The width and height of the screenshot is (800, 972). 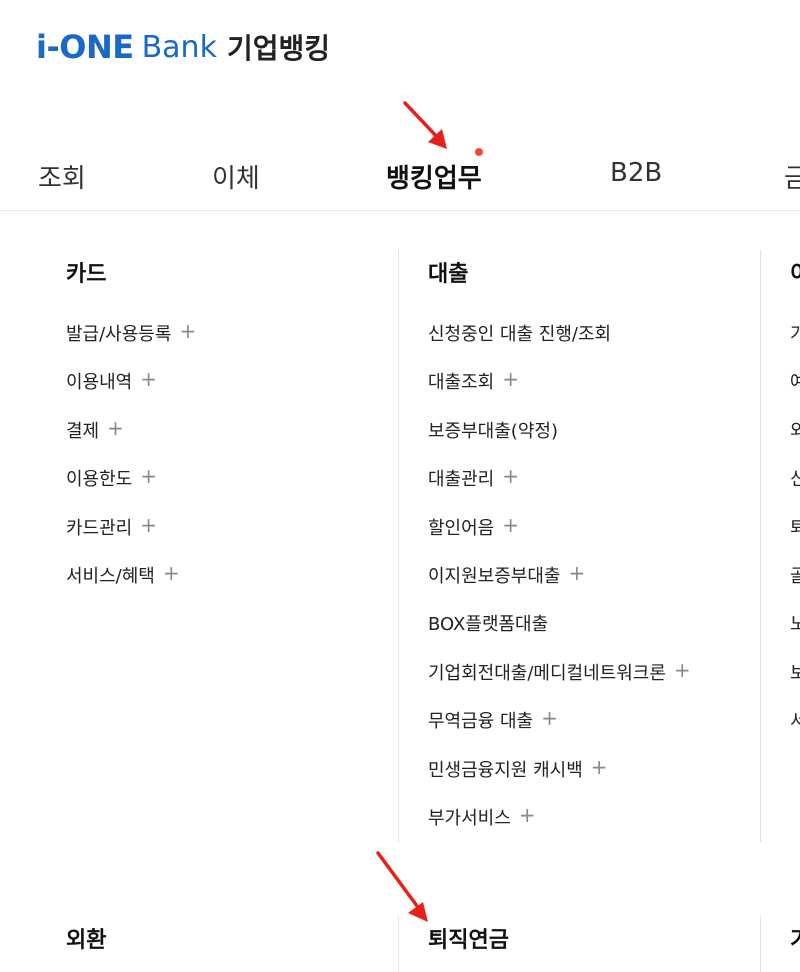 I want to click on menu-item-label: 이용한도, so click(x=99, y=480).